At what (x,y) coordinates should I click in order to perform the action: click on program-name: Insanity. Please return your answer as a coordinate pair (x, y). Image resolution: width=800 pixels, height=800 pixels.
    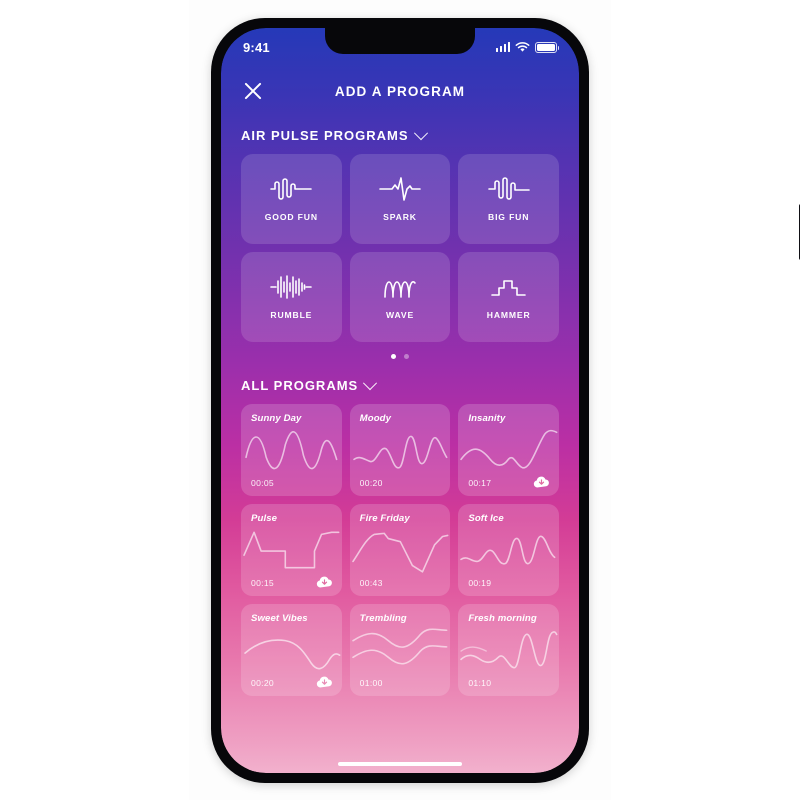
    Looking at the image, I should click on (487, 418).